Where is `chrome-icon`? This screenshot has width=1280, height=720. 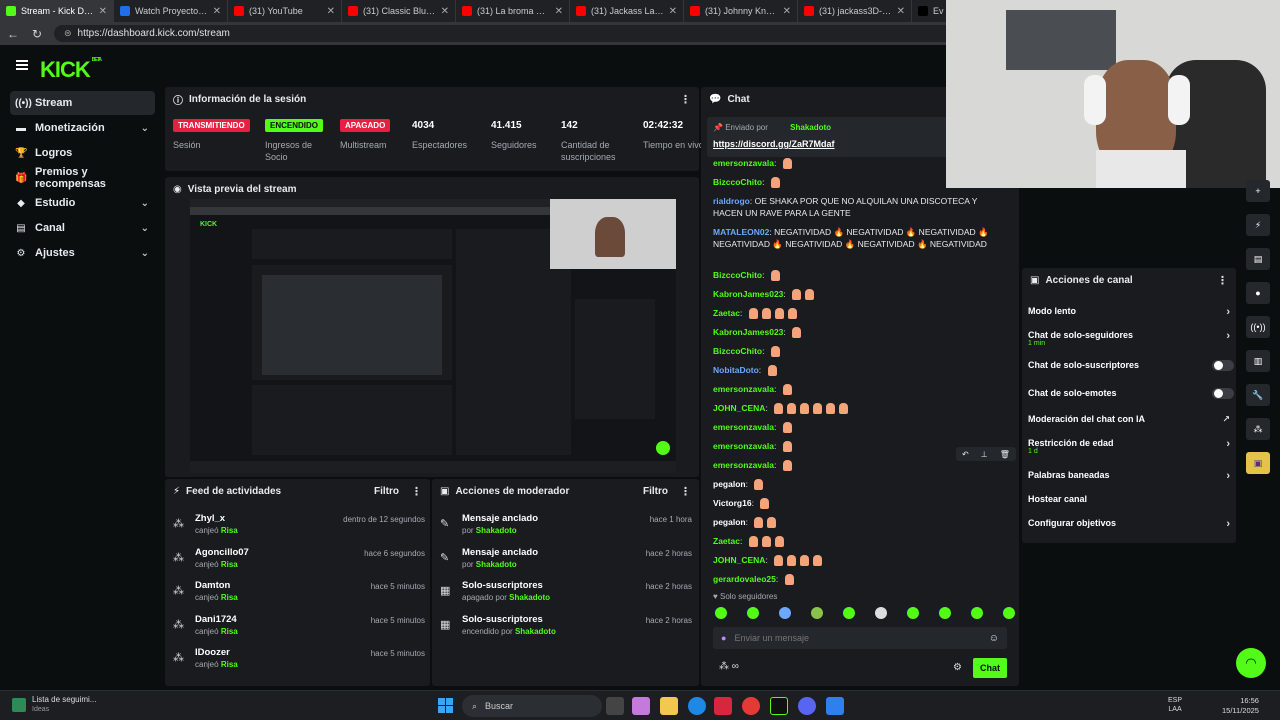
chrome-icon is located at coordinates (751, 706).